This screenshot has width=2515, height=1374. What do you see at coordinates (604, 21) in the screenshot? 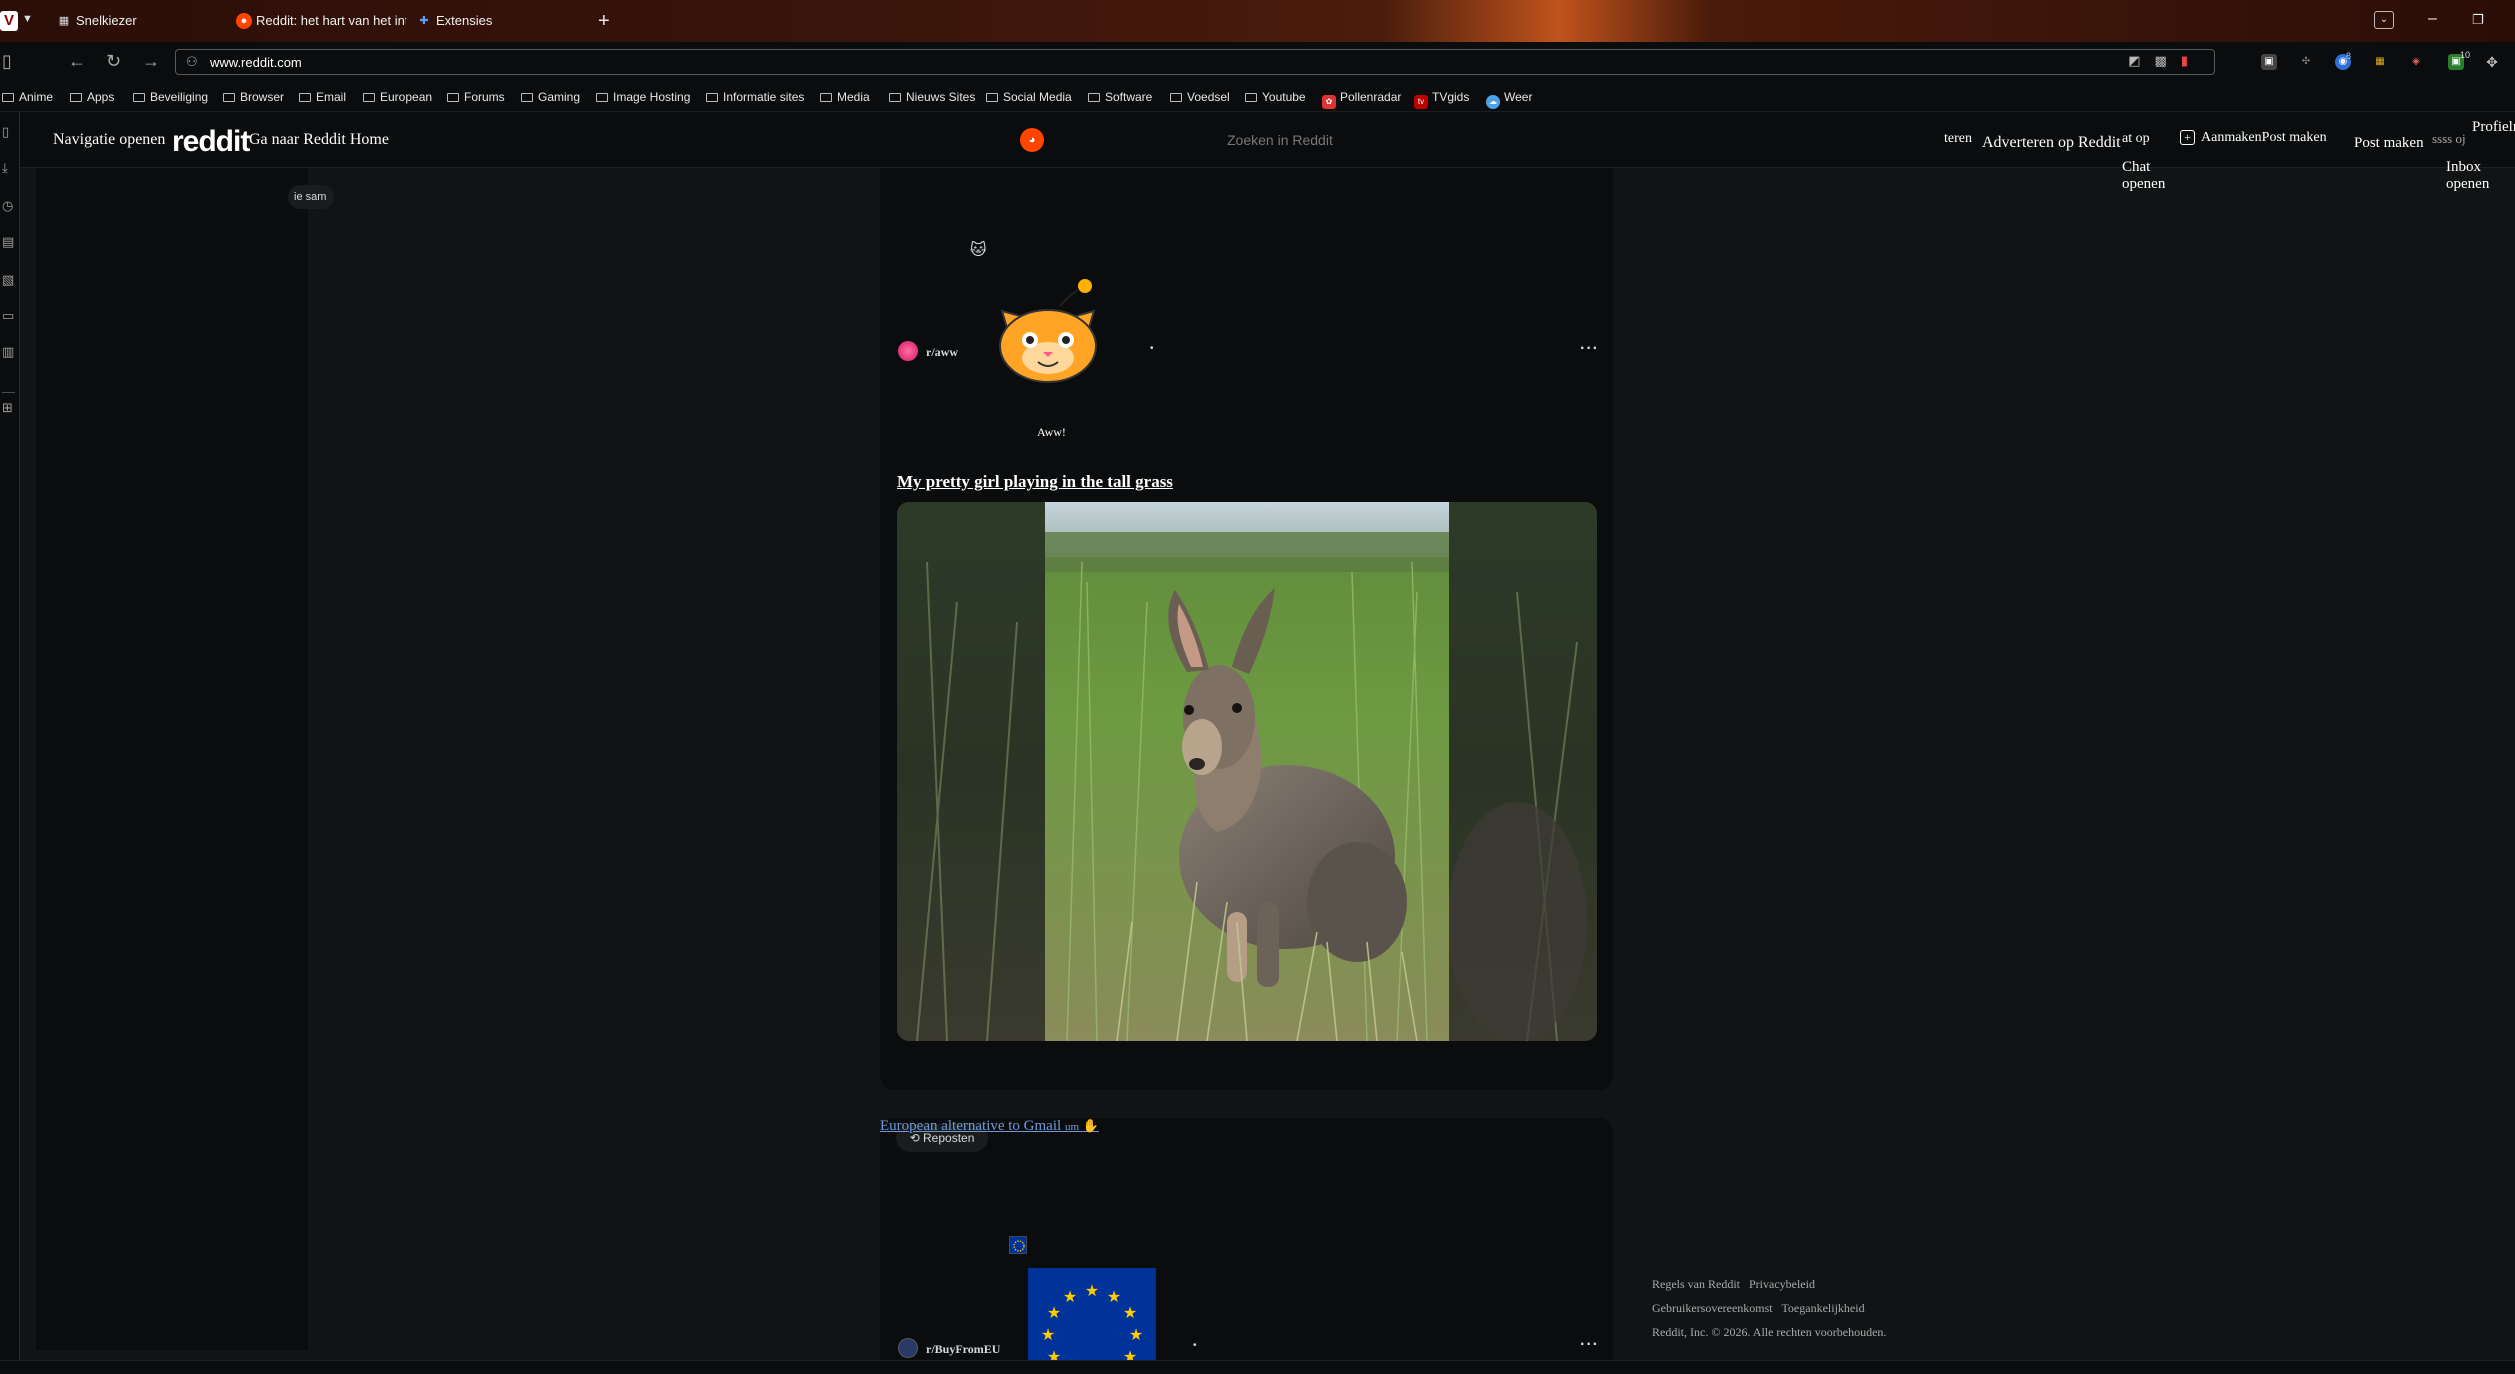
I see `new-tab-button: +` at bounding box center [604, 21].